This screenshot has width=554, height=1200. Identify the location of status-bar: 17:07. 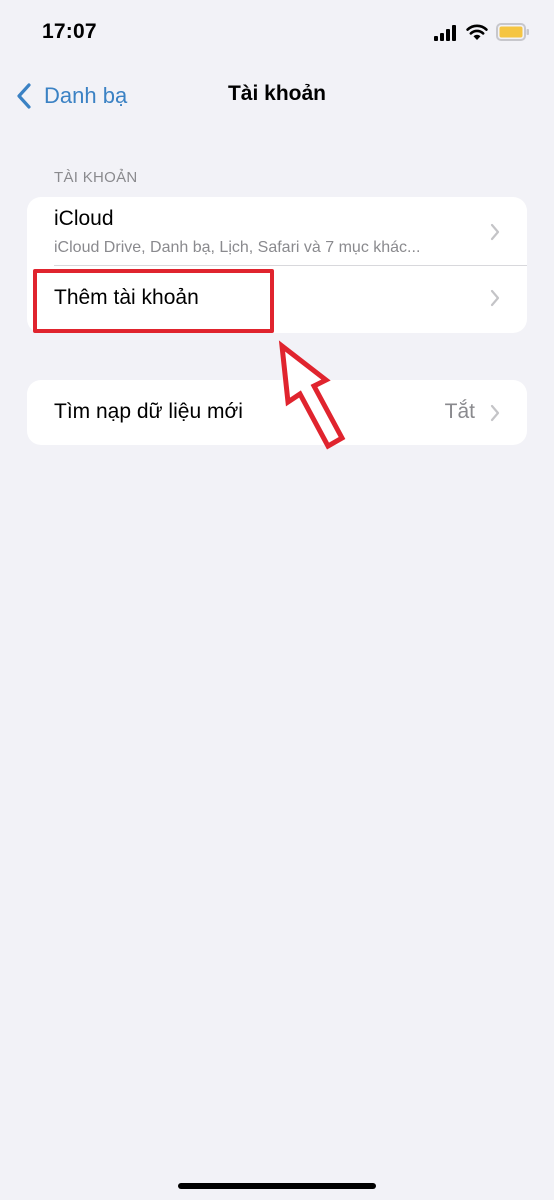
(277, 32).